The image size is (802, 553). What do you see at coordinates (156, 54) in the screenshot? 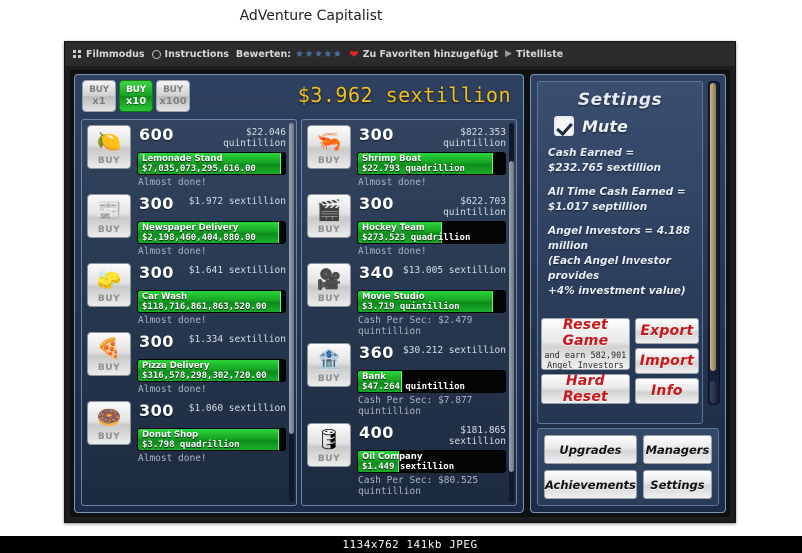
I see `info-circle-icon` at bounding box center [156, 54].